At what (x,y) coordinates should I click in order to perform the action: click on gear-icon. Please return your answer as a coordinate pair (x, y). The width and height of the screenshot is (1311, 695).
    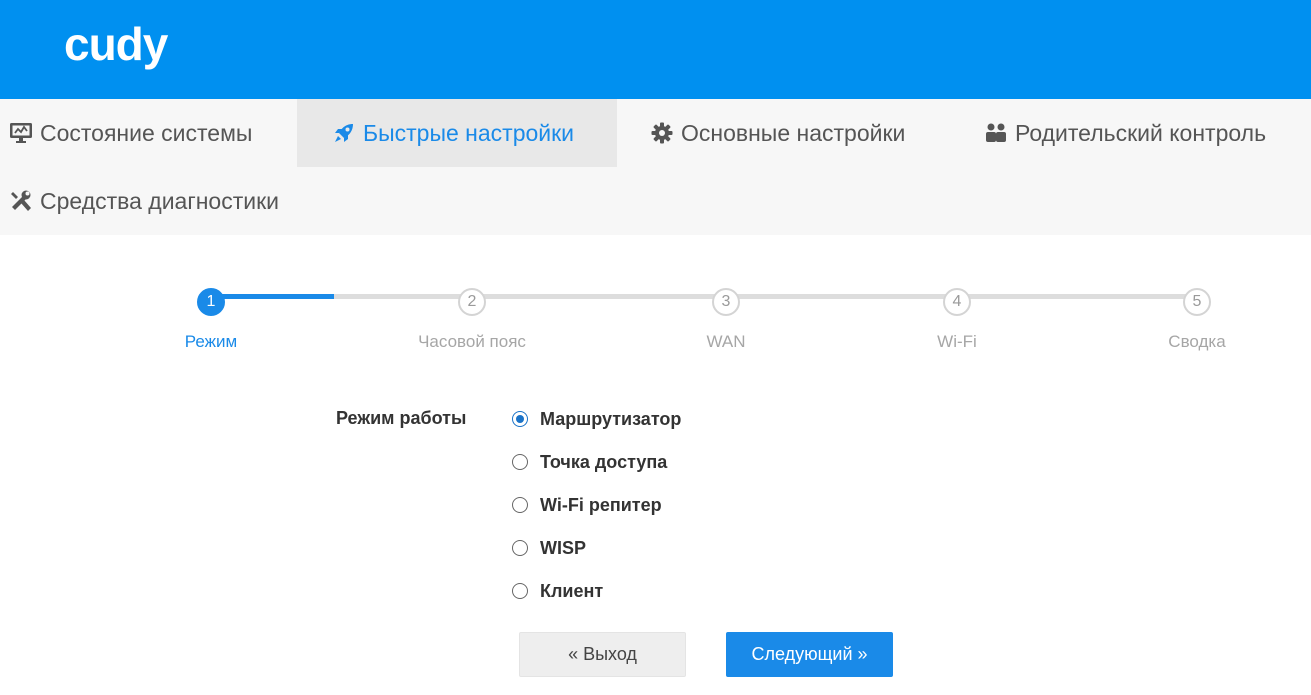
    Looking at the image, I should click on (662, 133).